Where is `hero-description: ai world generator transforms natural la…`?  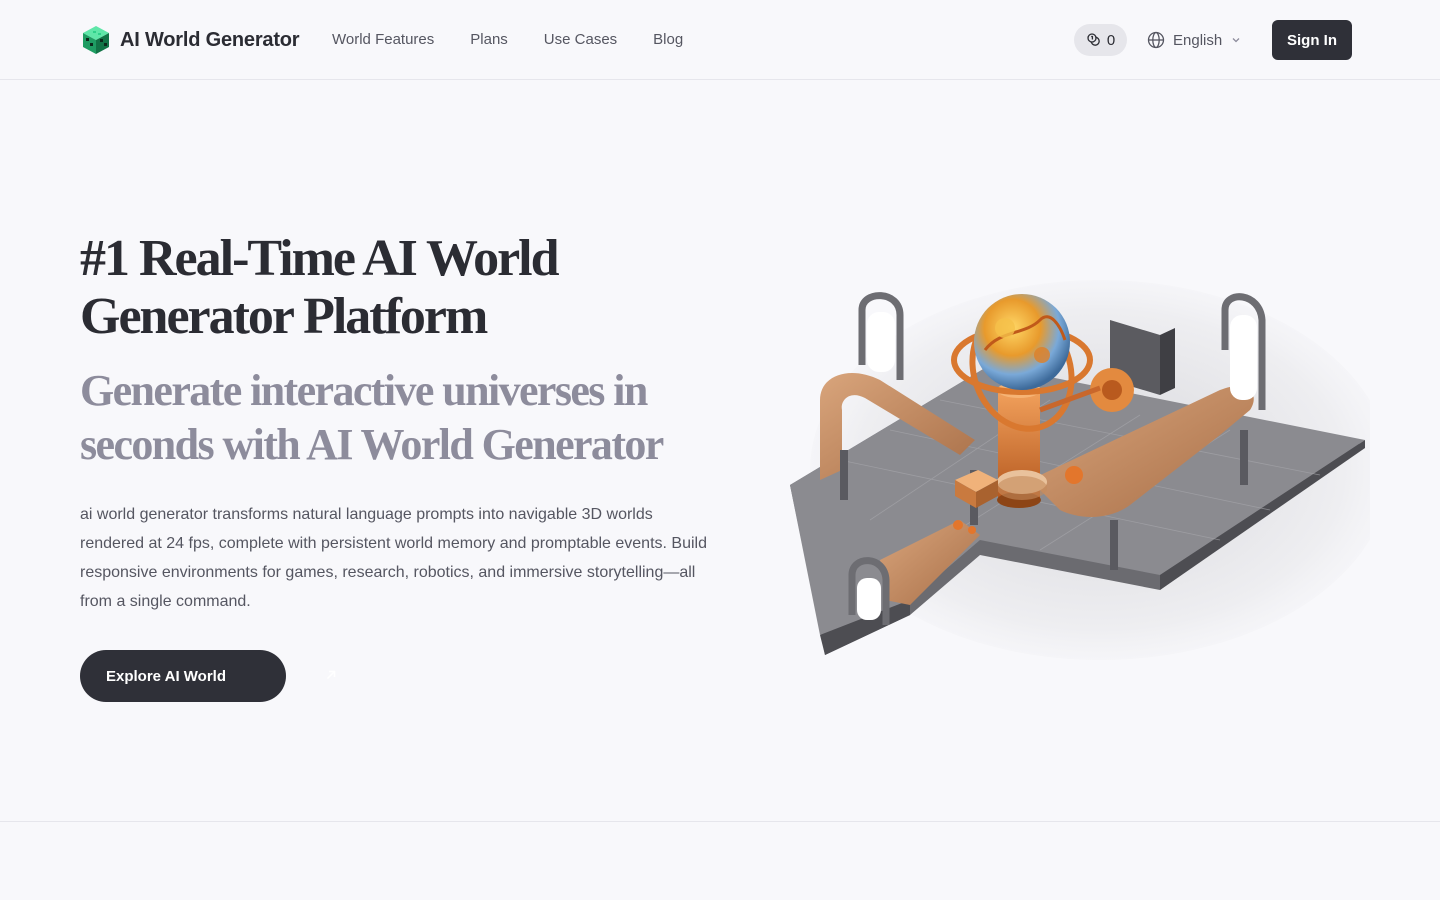
hero-description: ai world generator transforms natural la… is located at coordinates (393, 558).